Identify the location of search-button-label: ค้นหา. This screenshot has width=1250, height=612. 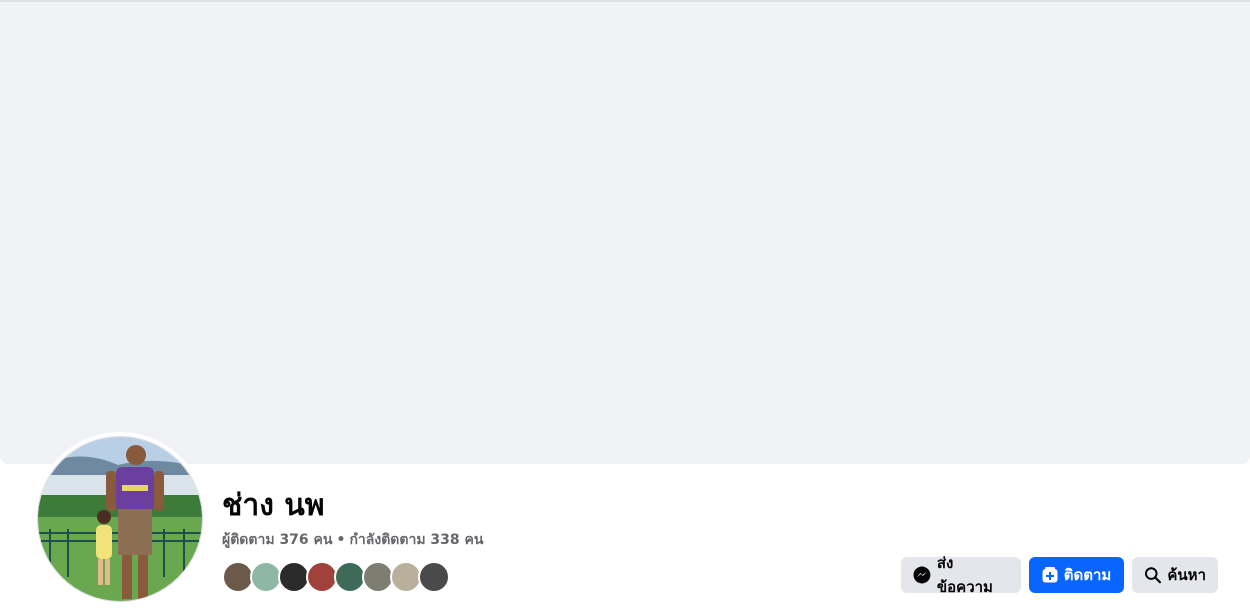
(1186, 575).